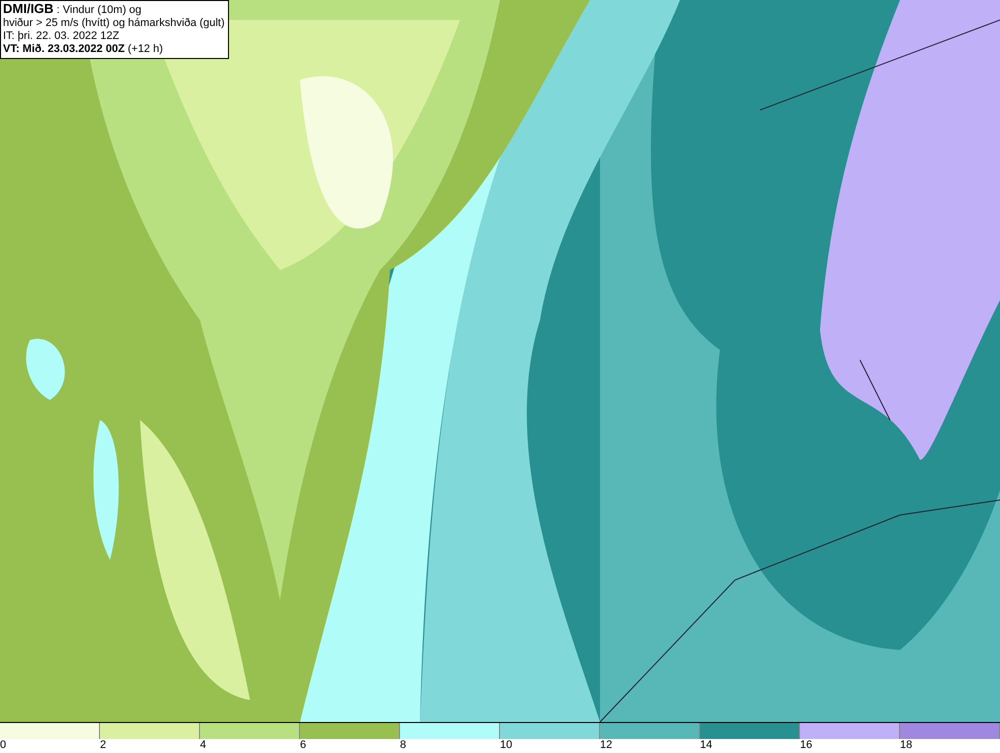 The image size is (1000, 753). I want to click on legend-label: 6, so click(303, 745).